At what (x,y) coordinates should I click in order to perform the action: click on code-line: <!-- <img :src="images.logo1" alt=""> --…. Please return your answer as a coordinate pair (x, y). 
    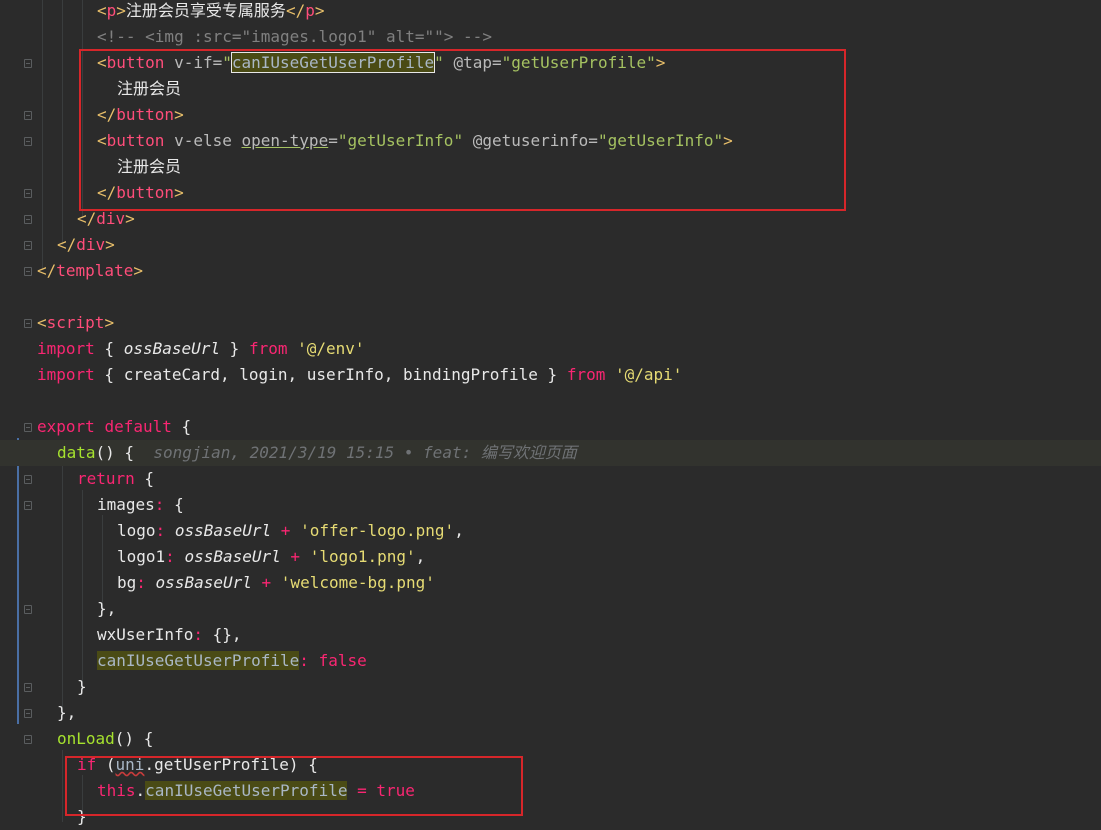
    Looking at the image, I should click on (550, 37).